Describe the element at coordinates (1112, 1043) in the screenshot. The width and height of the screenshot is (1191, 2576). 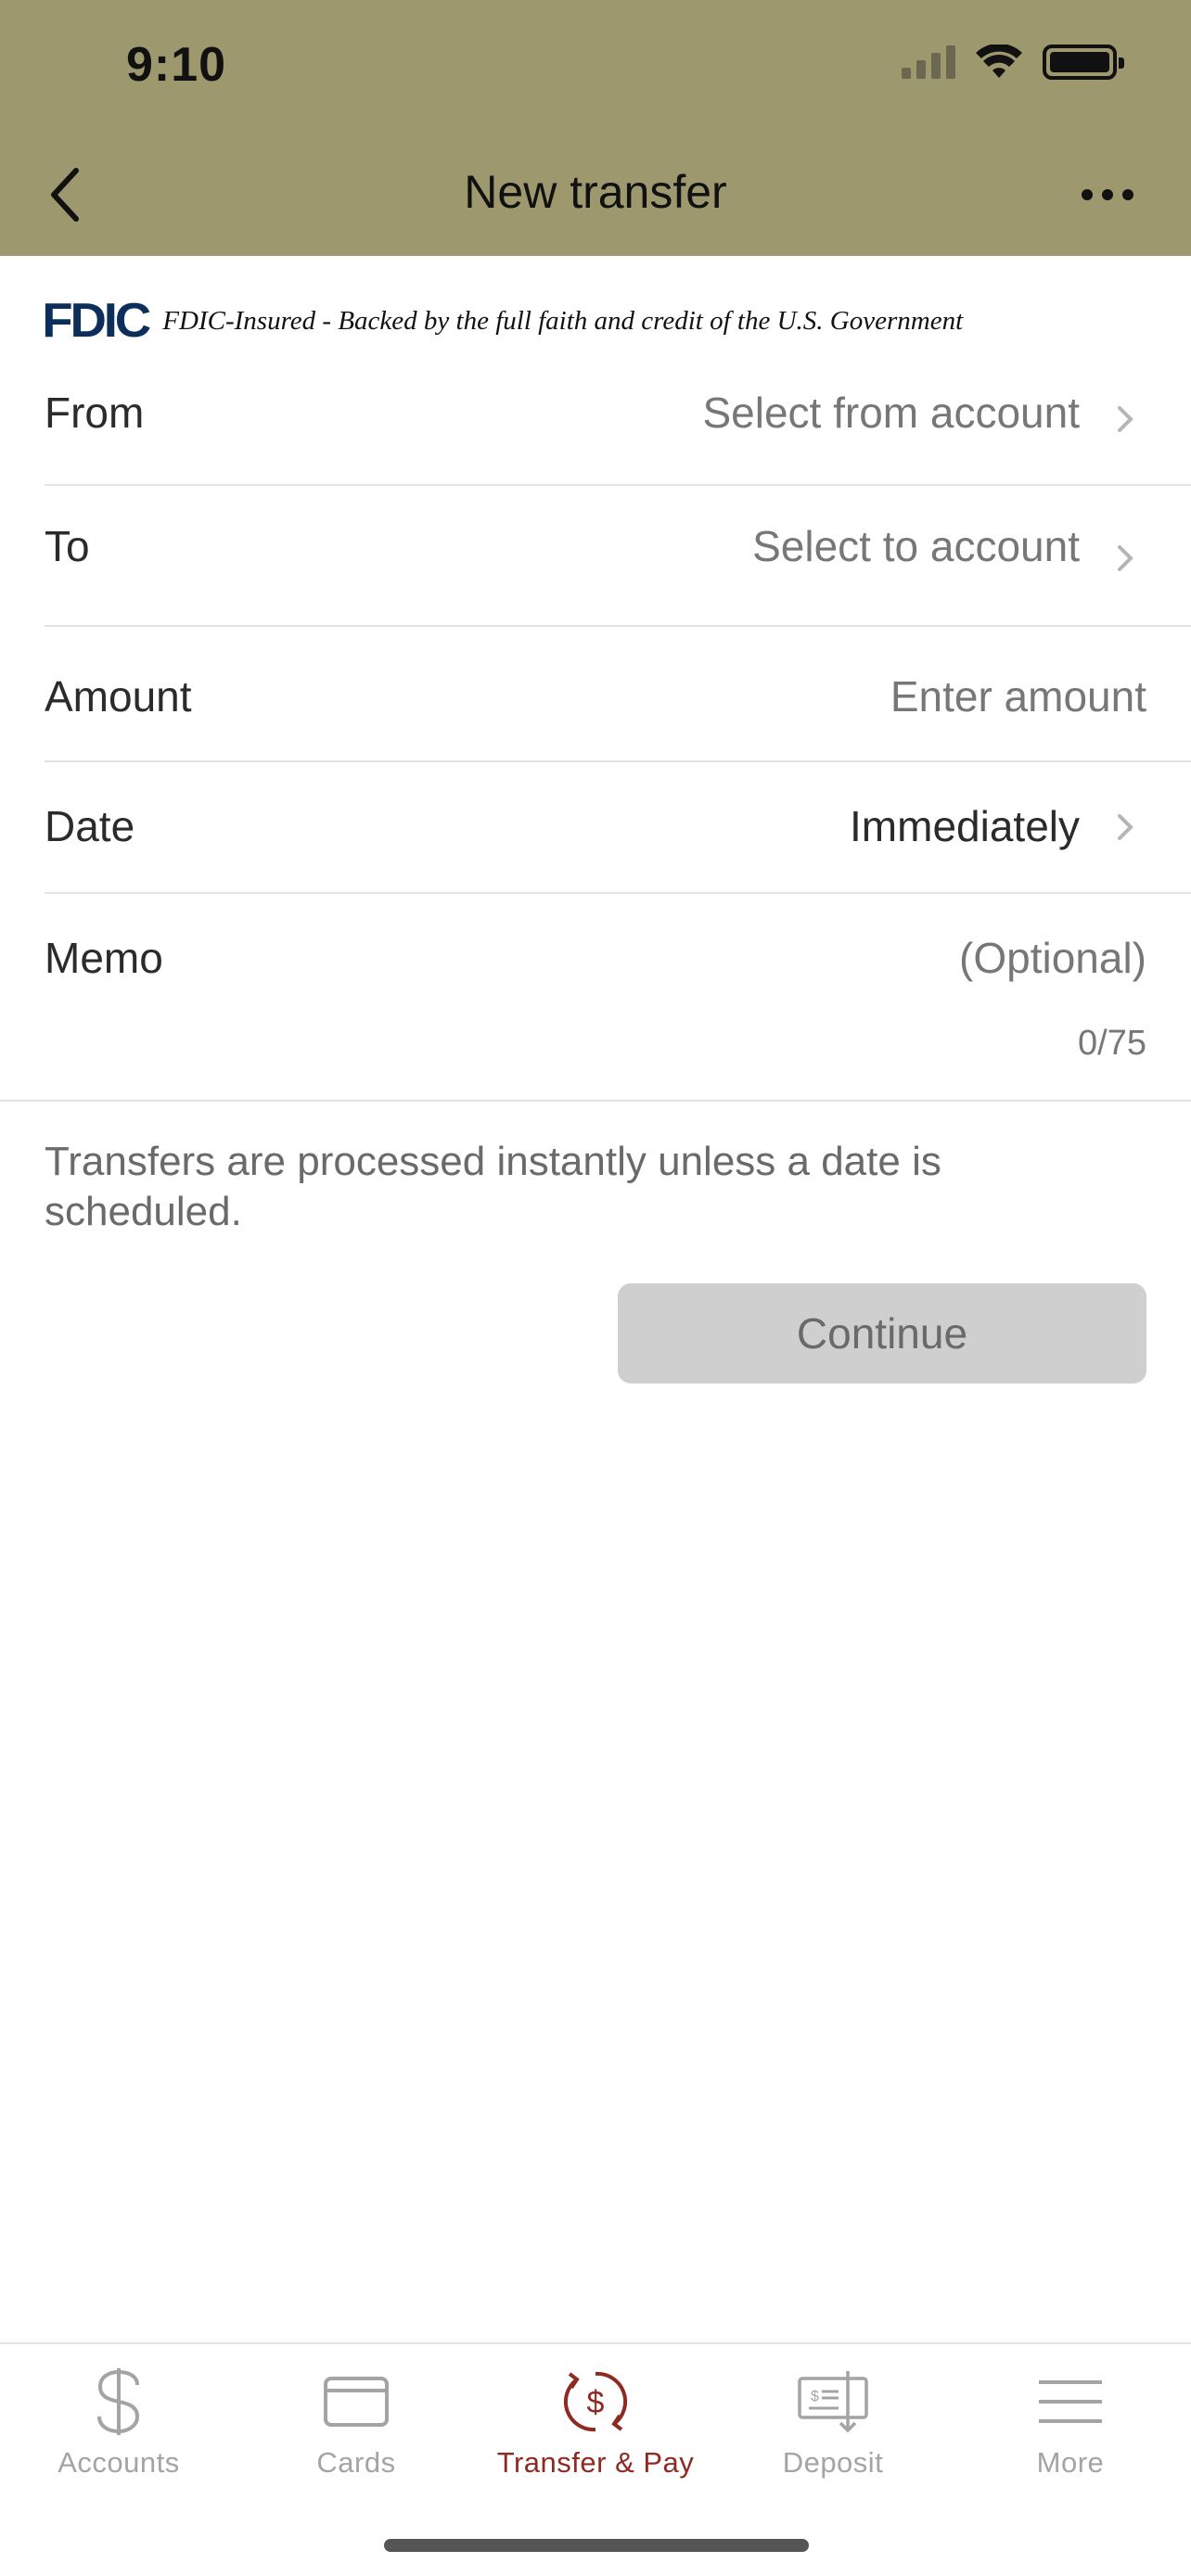
I see `memo-character-counter: 0/75` at that location.